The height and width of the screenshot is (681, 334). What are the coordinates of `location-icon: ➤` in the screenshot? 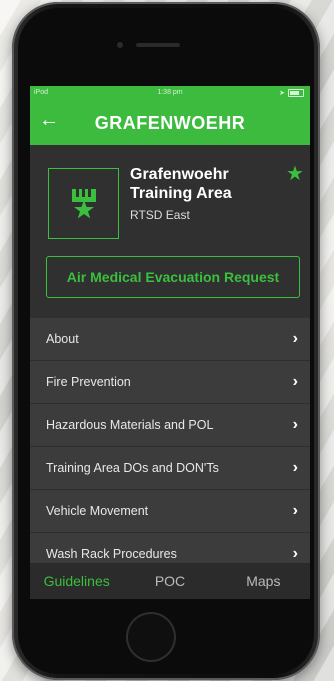 It's located at (282, 93).